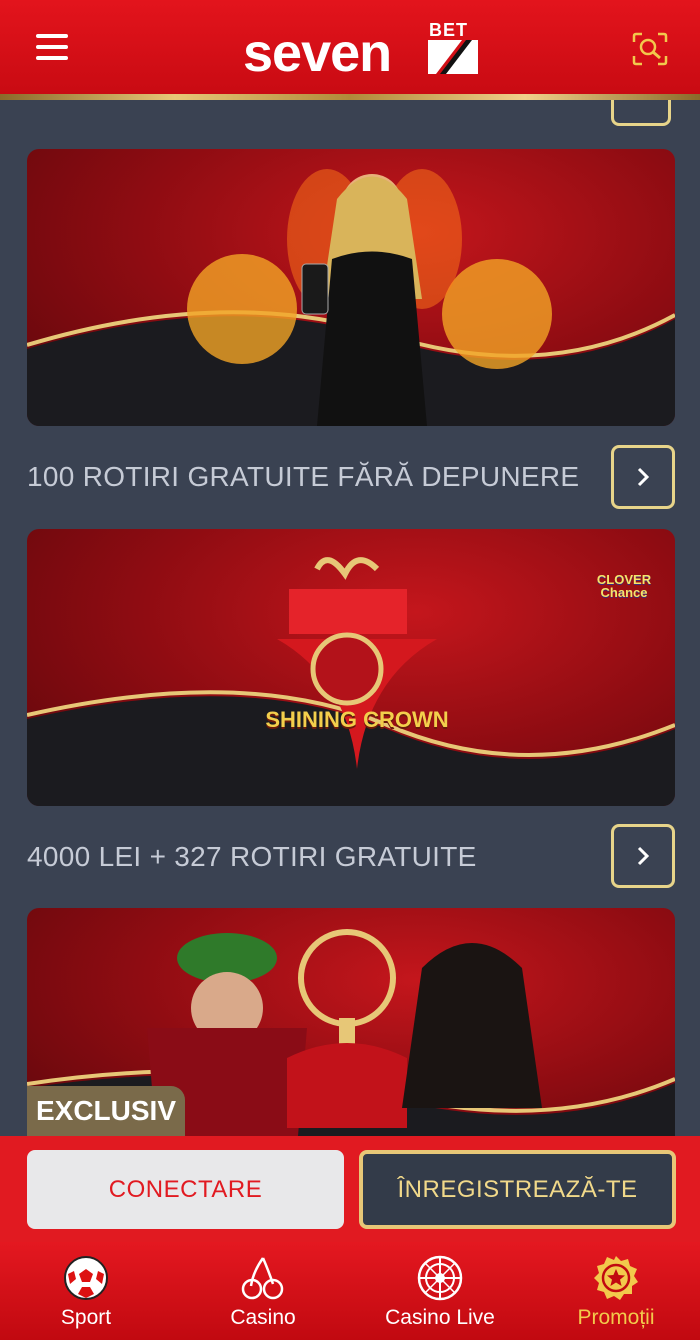 Image resolution: width=700 pixels, height=1340 pixels. I want to click on logo: seven BET, so click(363, 50).